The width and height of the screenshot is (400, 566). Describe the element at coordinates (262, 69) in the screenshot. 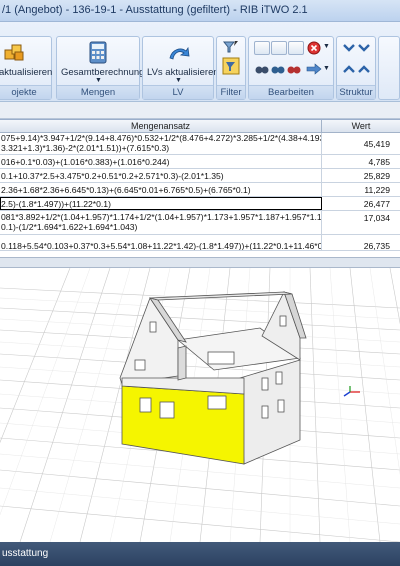

I see `binoculars-icon` at that location.